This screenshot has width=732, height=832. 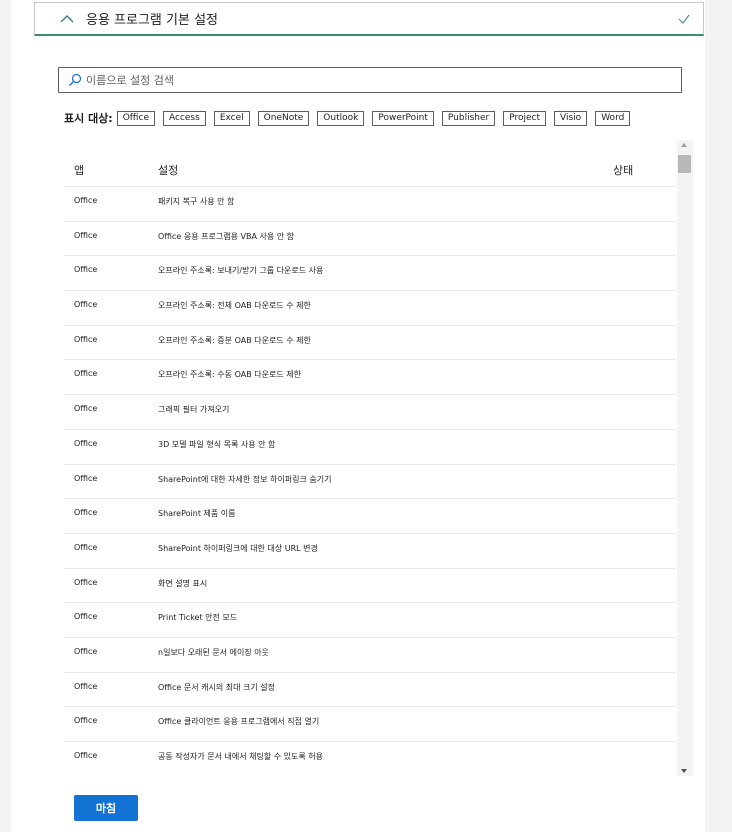 I want to click on checkmark-icon, so click(x=684, y=19).